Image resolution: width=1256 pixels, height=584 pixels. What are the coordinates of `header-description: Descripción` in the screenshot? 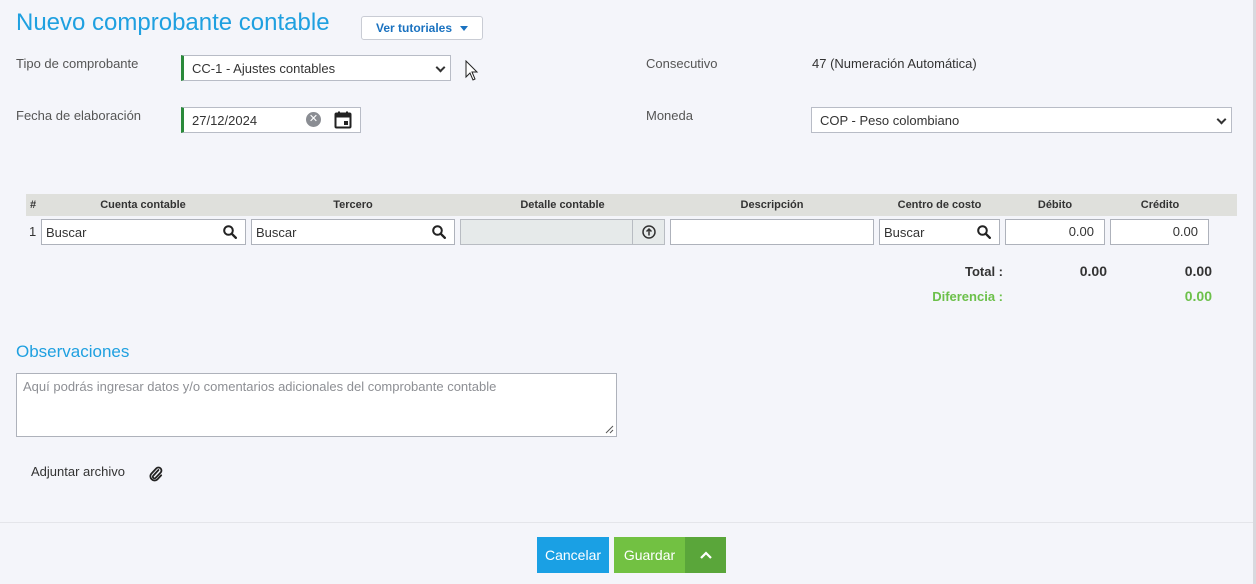 It's located at (772, 205).